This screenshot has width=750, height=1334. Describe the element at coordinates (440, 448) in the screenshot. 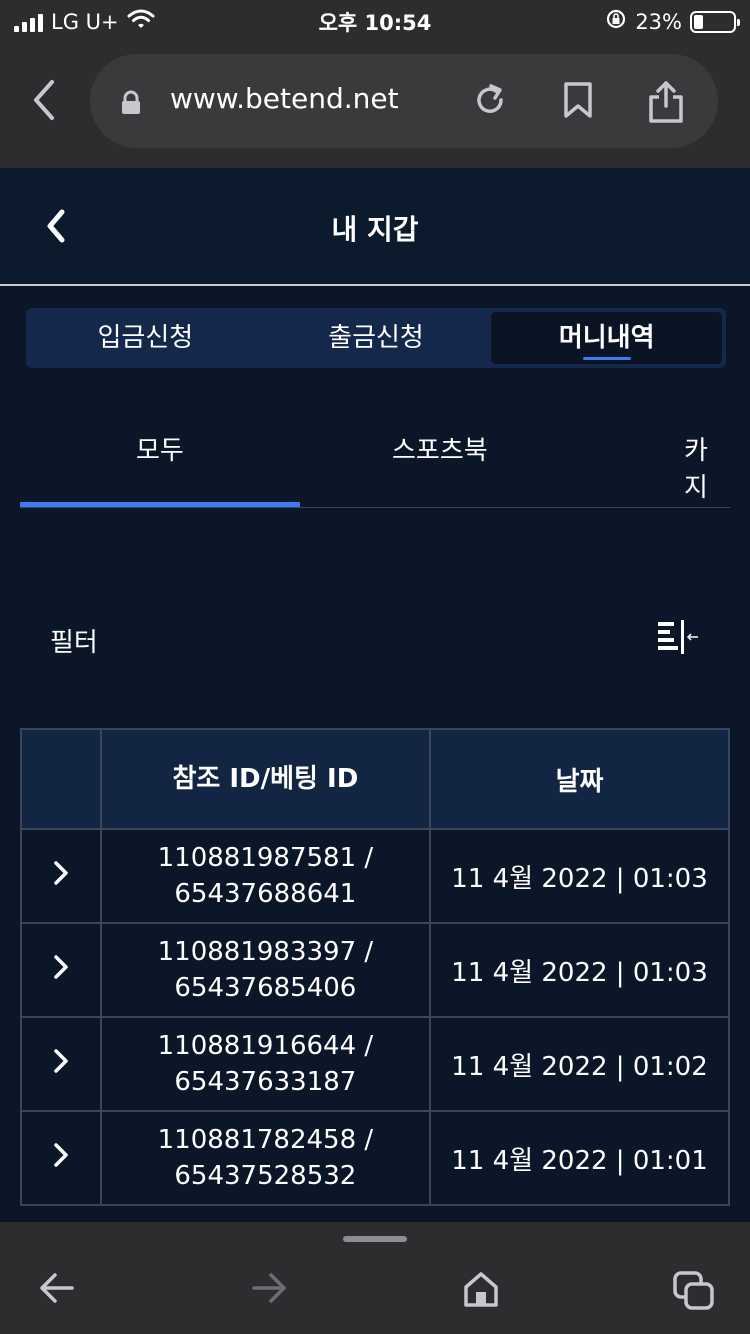

I see `category-tab-sportsbook: 스포츠북` at that location.